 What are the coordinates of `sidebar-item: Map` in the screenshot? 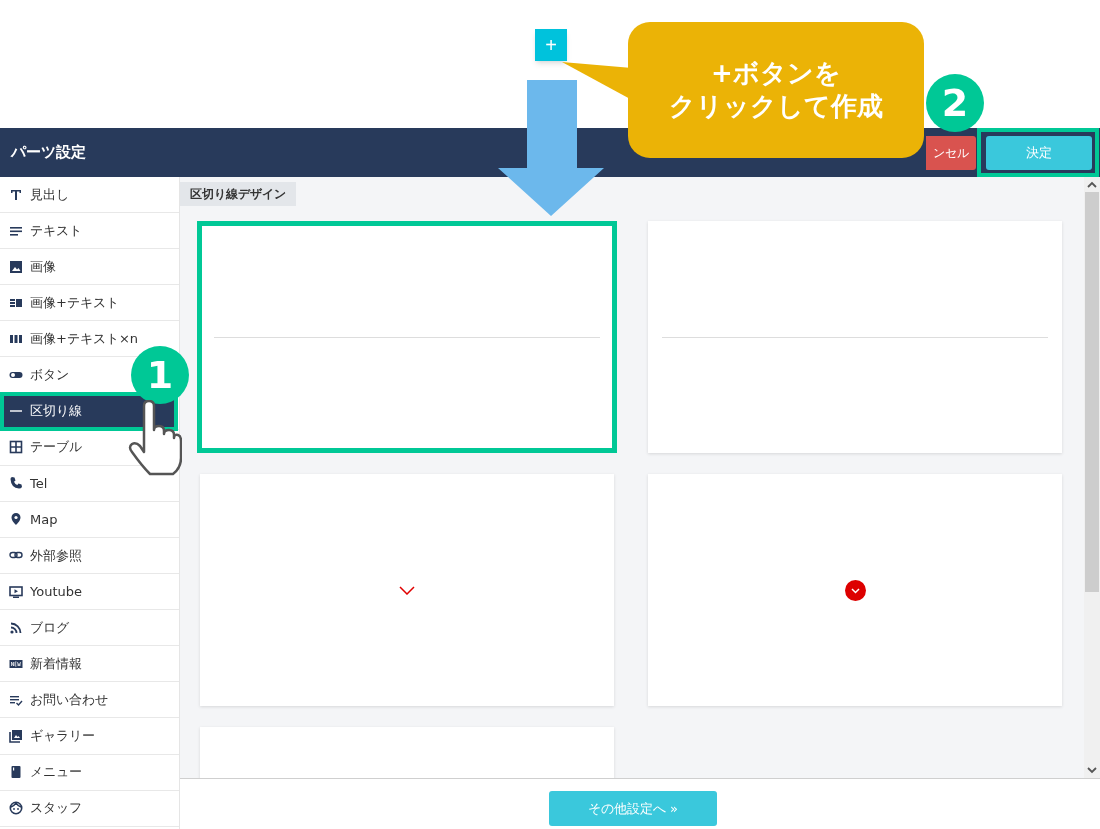 It's located at (33, 519).